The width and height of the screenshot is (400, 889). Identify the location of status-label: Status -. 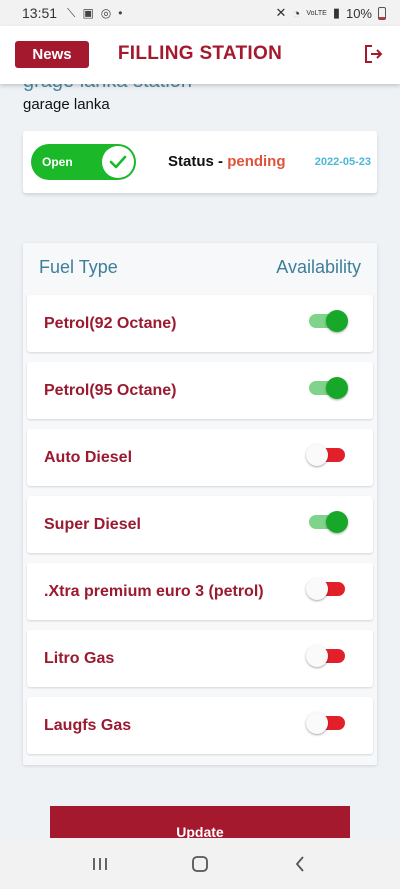
(198, 161).